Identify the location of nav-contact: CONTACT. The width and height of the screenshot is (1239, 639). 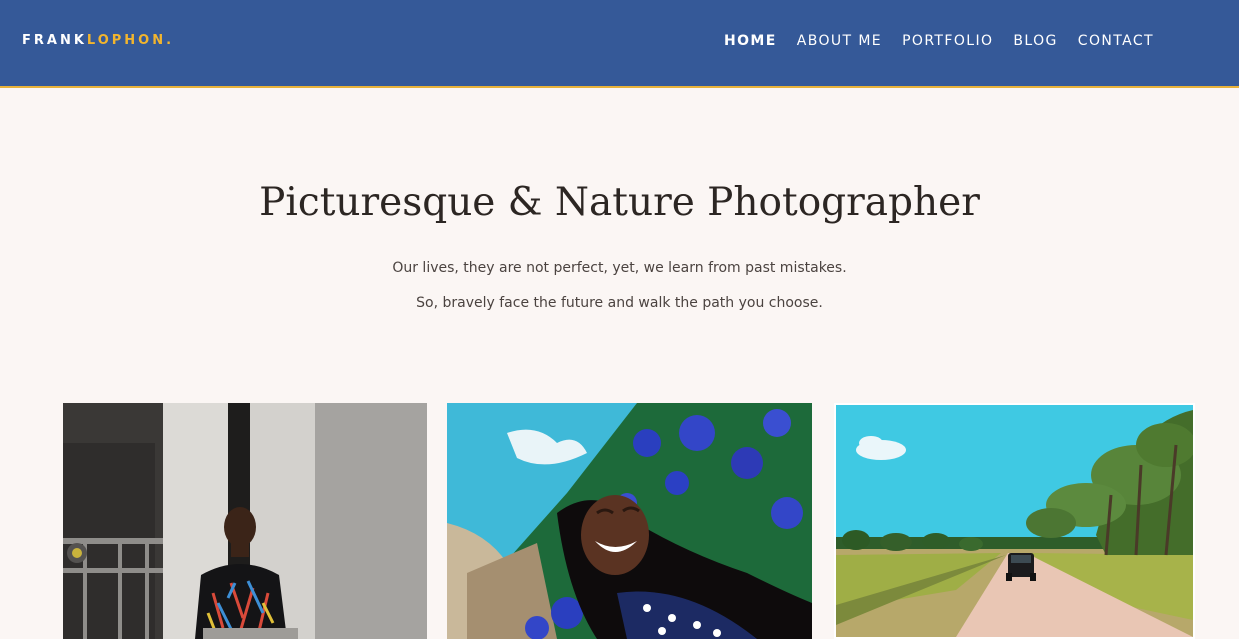
(1116, 41).